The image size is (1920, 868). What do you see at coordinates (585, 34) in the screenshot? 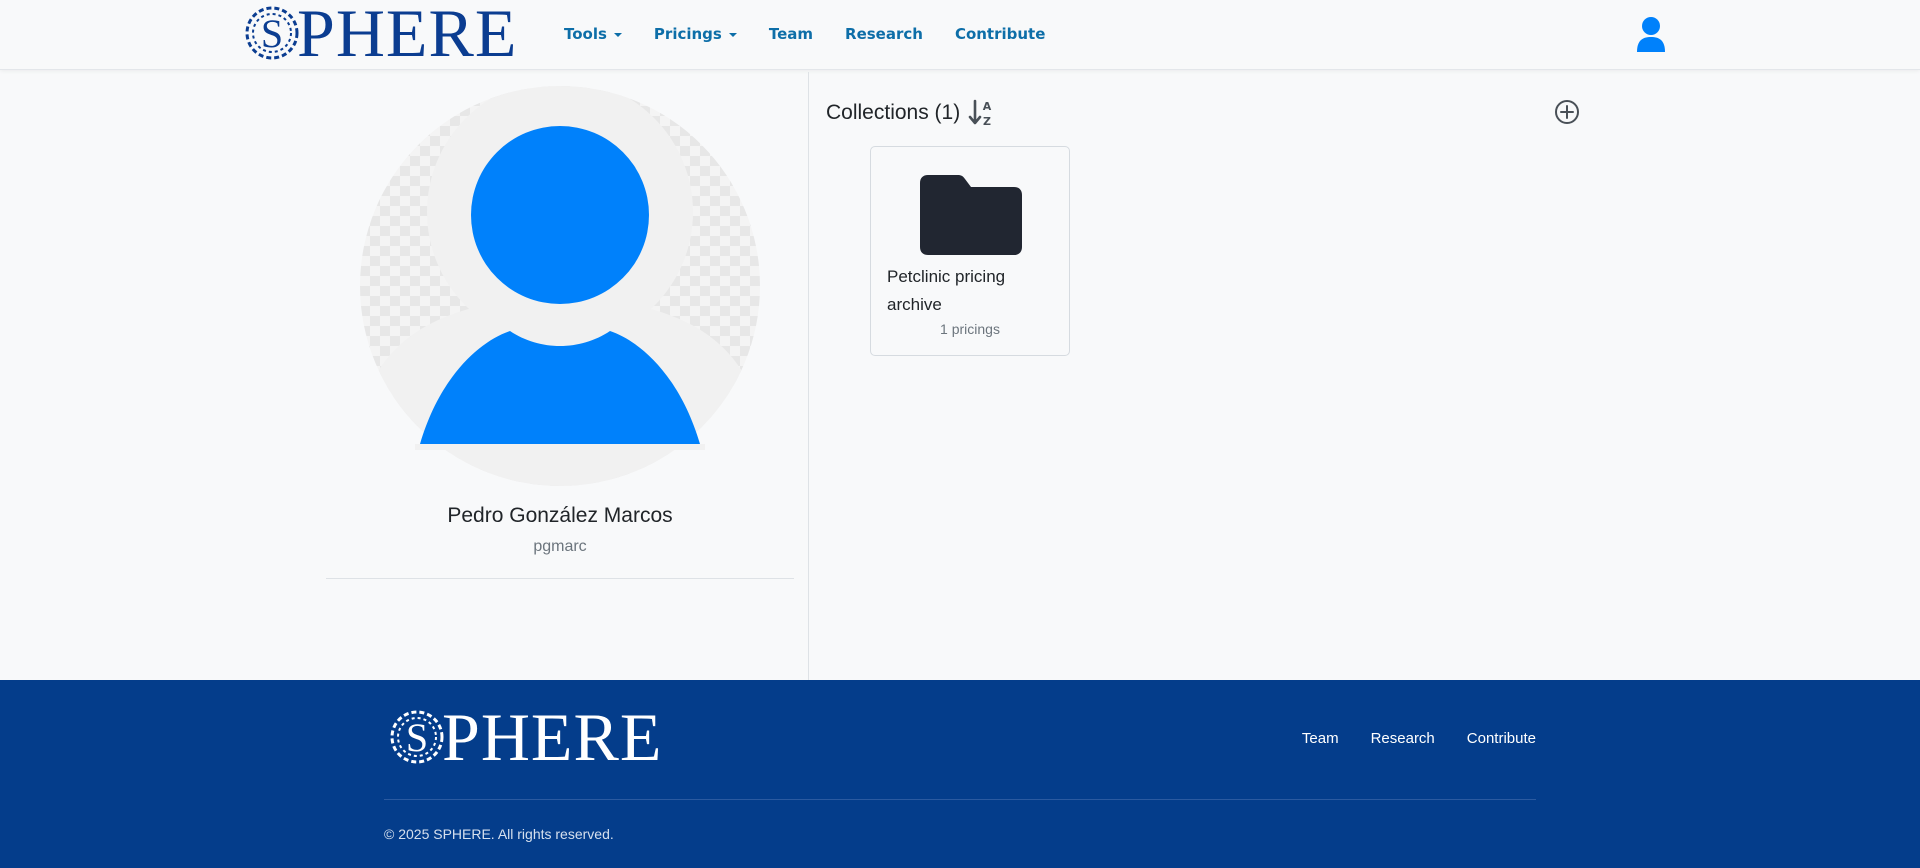
I see `nav-tools-label: Tools` at bounding box center [585, 34].